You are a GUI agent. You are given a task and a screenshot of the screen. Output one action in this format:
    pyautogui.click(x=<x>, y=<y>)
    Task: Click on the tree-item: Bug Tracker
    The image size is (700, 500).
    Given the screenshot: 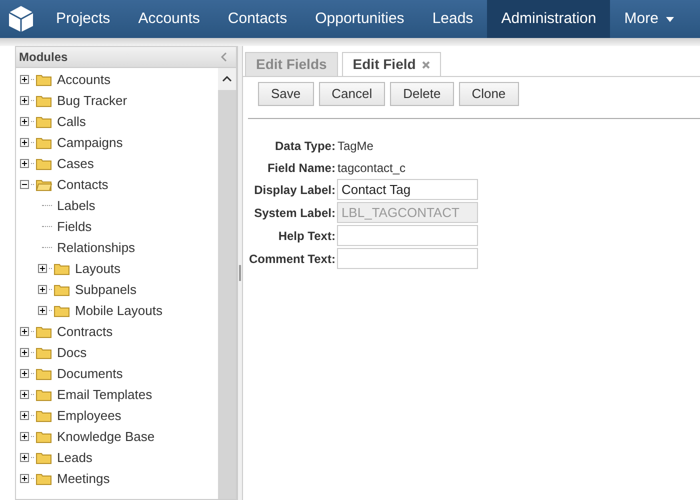 What is the action you would take?
    pyautogui.click(x=92, y=100)
    